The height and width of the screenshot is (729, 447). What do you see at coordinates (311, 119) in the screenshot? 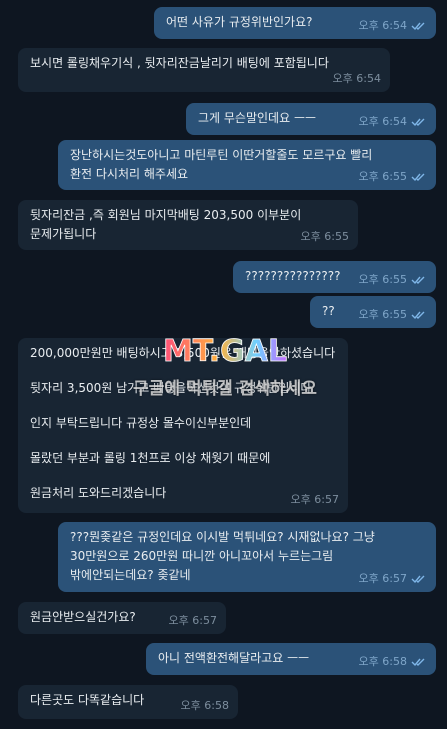
I see `message-outgoing: 그게 무슨말인데요 ㅡㅡ 오후 6:54` at bounding box center [311, 119].